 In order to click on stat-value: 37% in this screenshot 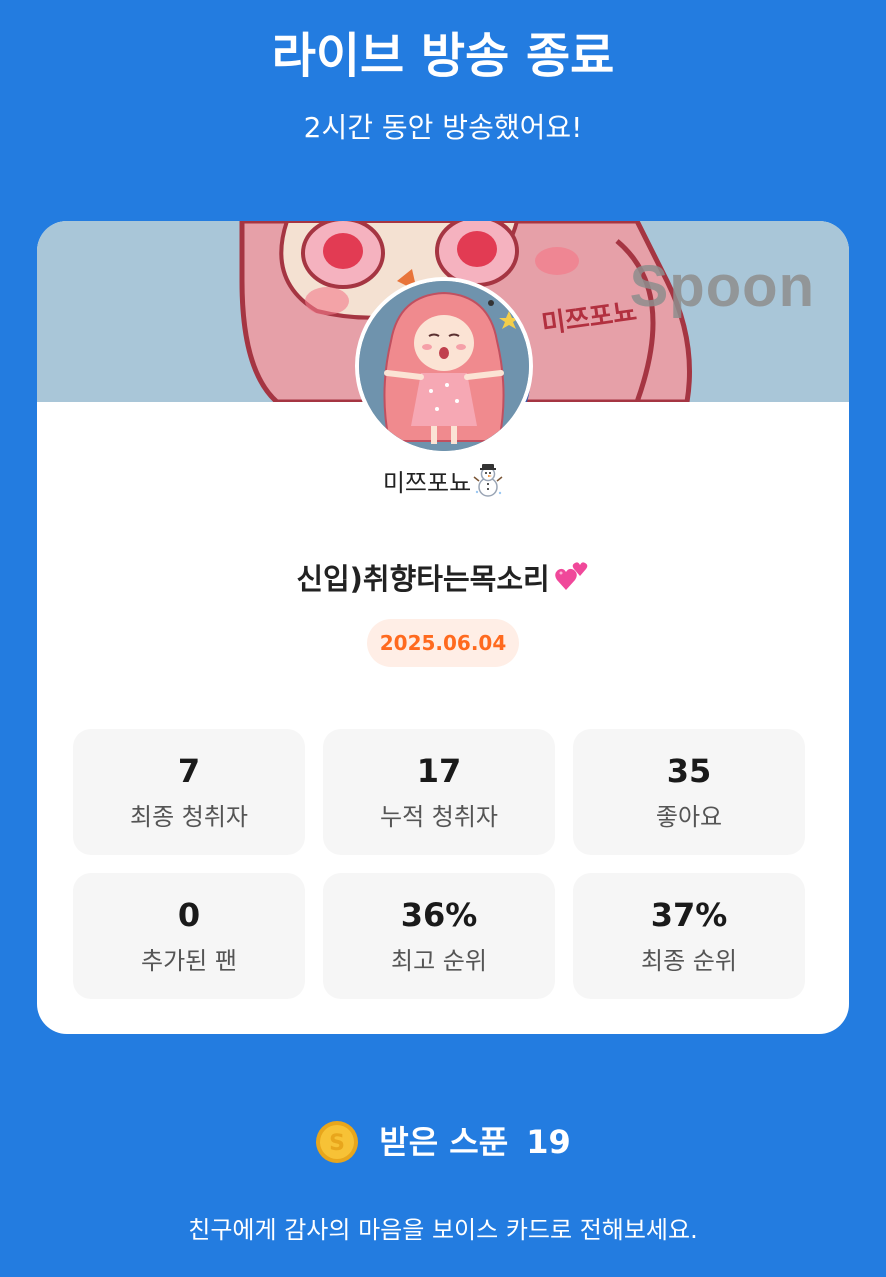, I will do `click(689, 915)`.